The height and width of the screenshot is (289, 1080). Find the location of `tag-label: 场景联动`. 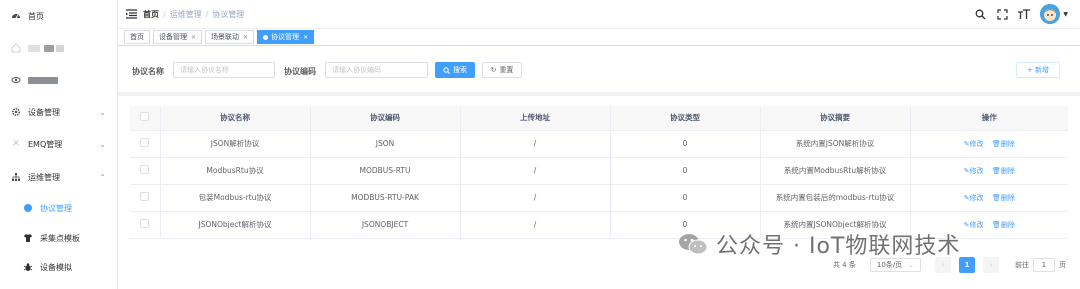

tag-label: 场景联动 is located at coordinates (225, 37).